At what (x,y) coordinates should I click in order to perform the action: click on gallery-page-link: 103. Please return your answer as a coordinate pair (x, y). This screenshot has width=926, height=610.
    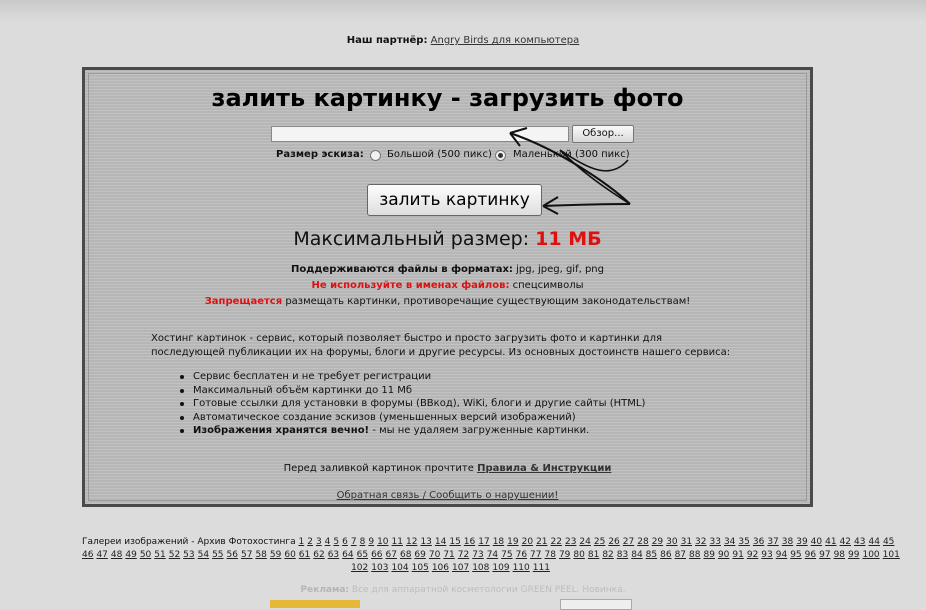
    Looking at the image, I should click on (379, 568).